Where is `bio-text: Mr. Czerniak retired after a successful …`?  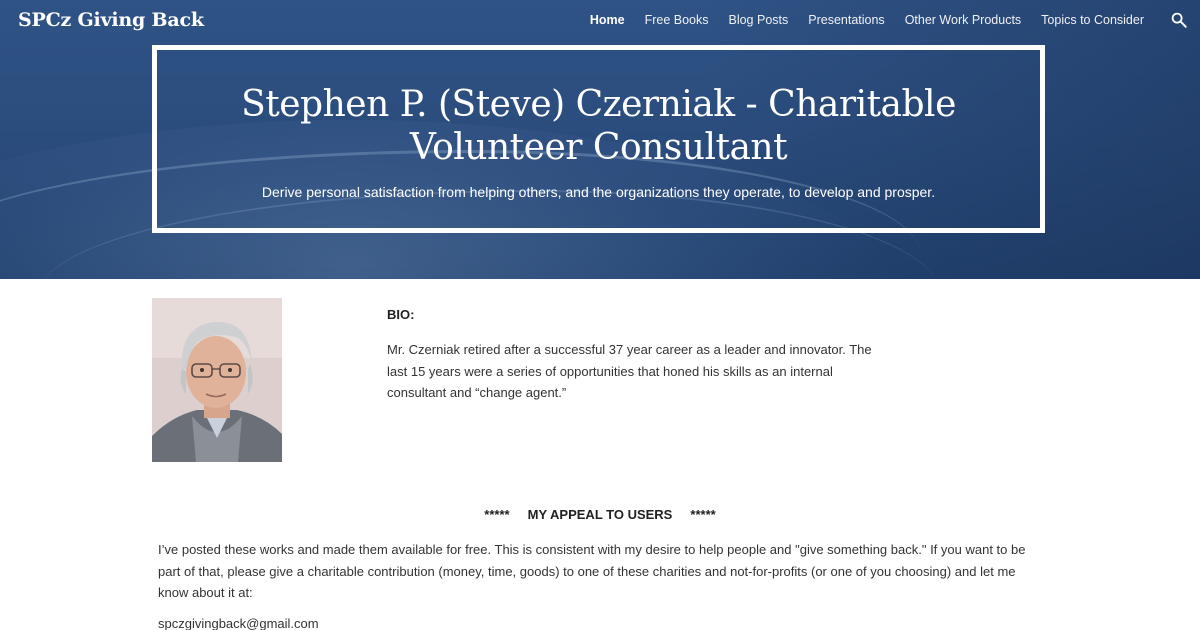 bio-text: Mr. Czerniak retired after a successful … is located at coordinates (629, 371).